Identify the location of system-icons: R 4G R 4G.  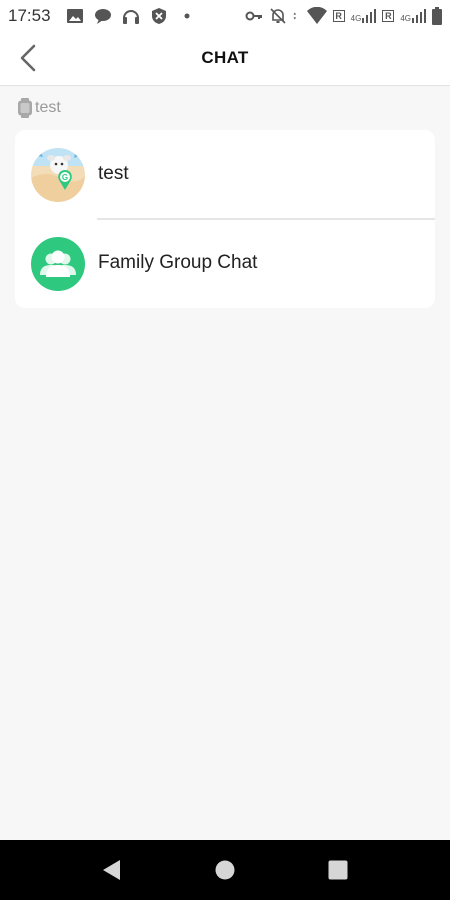
(343, 16).